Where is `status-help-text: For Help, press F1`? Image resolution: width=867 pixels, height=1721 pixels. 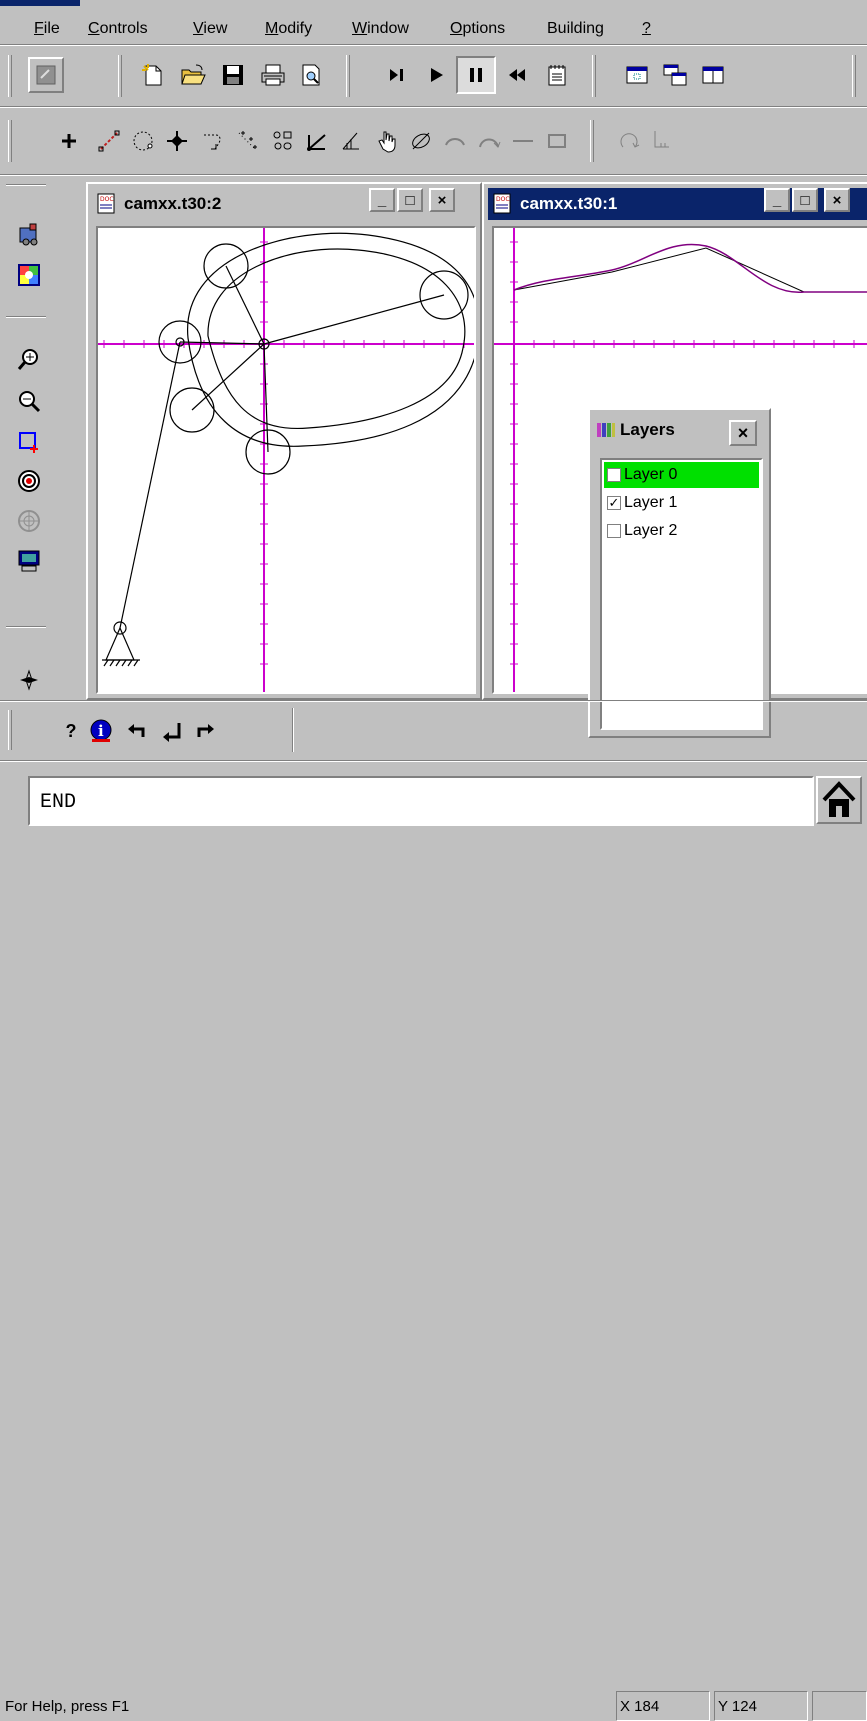
status-help-text: For Help, press F1 is located at coordinates (67, 1706).